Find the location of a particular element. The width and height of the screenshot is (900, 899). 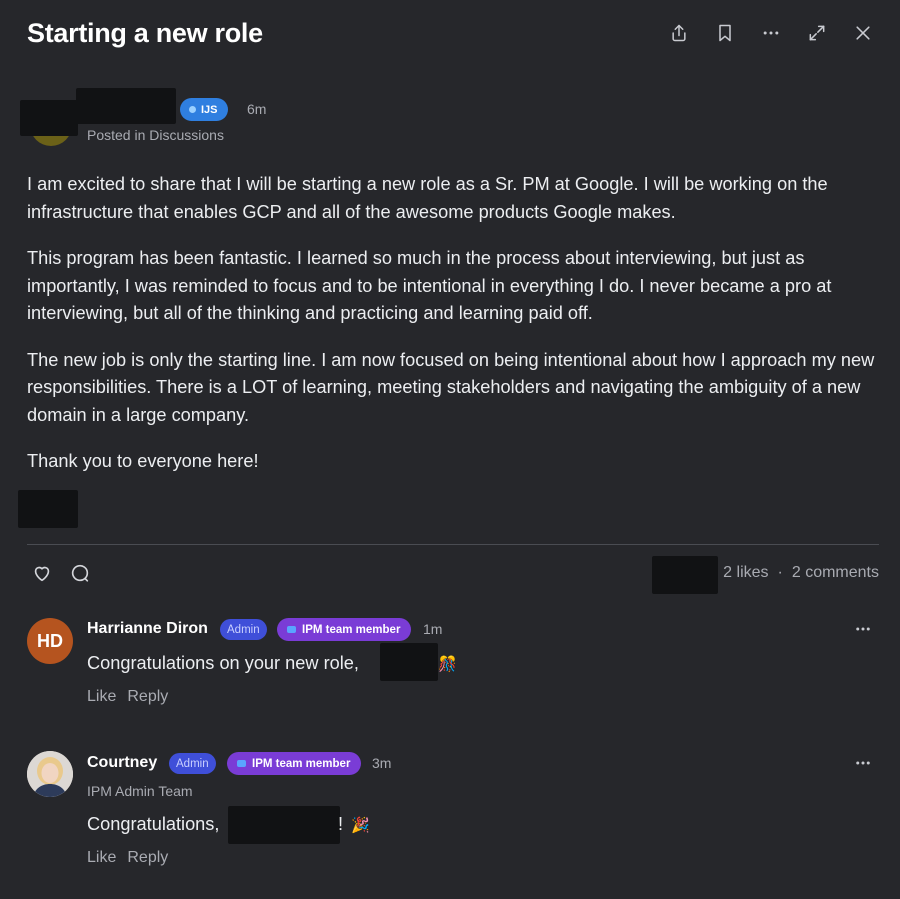

avatar: HD is located at coordinates (50, 641).